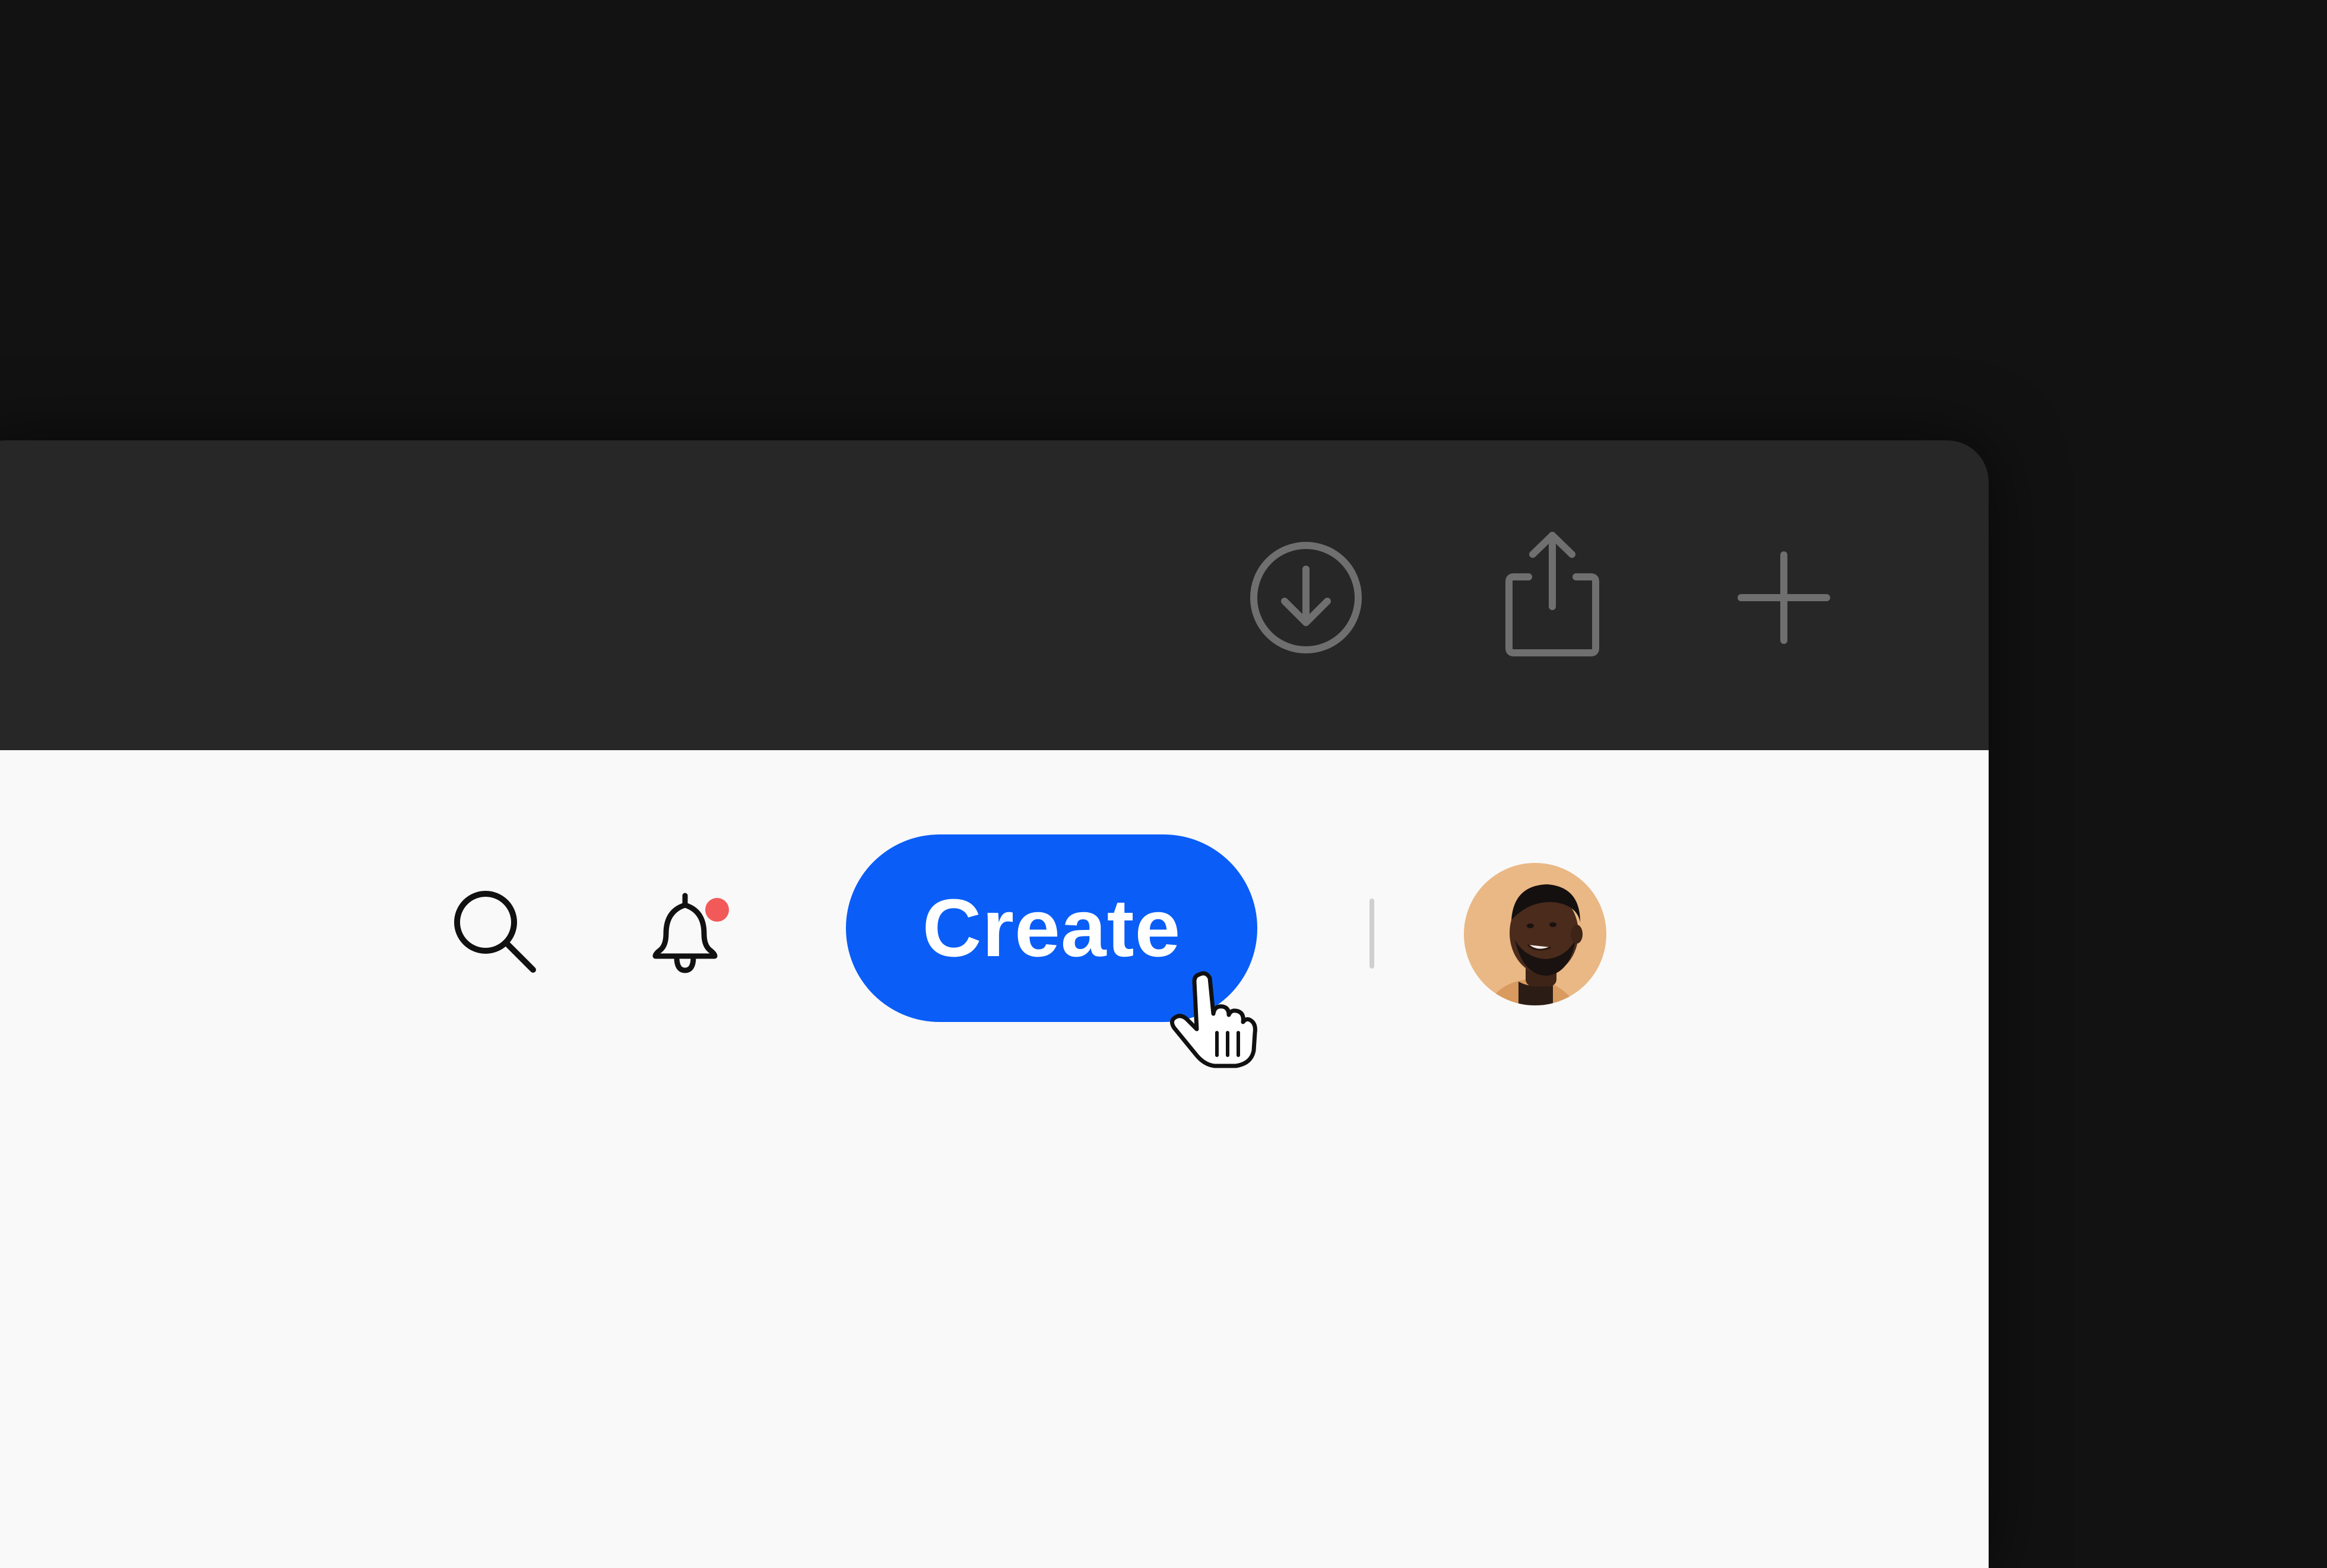  Describe the element at coordinates (1306, 597) in the screenshot. I see `download-icon` at that location.